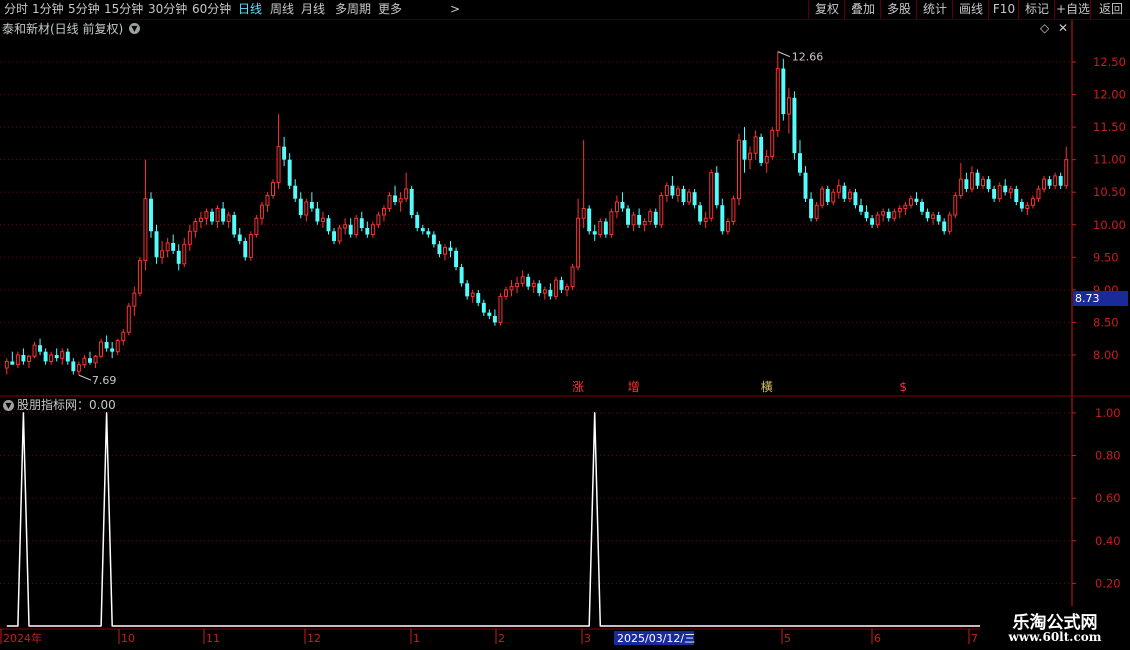 Image resolution: width=1130 pixels, height=650 pixels. I want to click on diamond-icon: ◇, so click(1044, 28).